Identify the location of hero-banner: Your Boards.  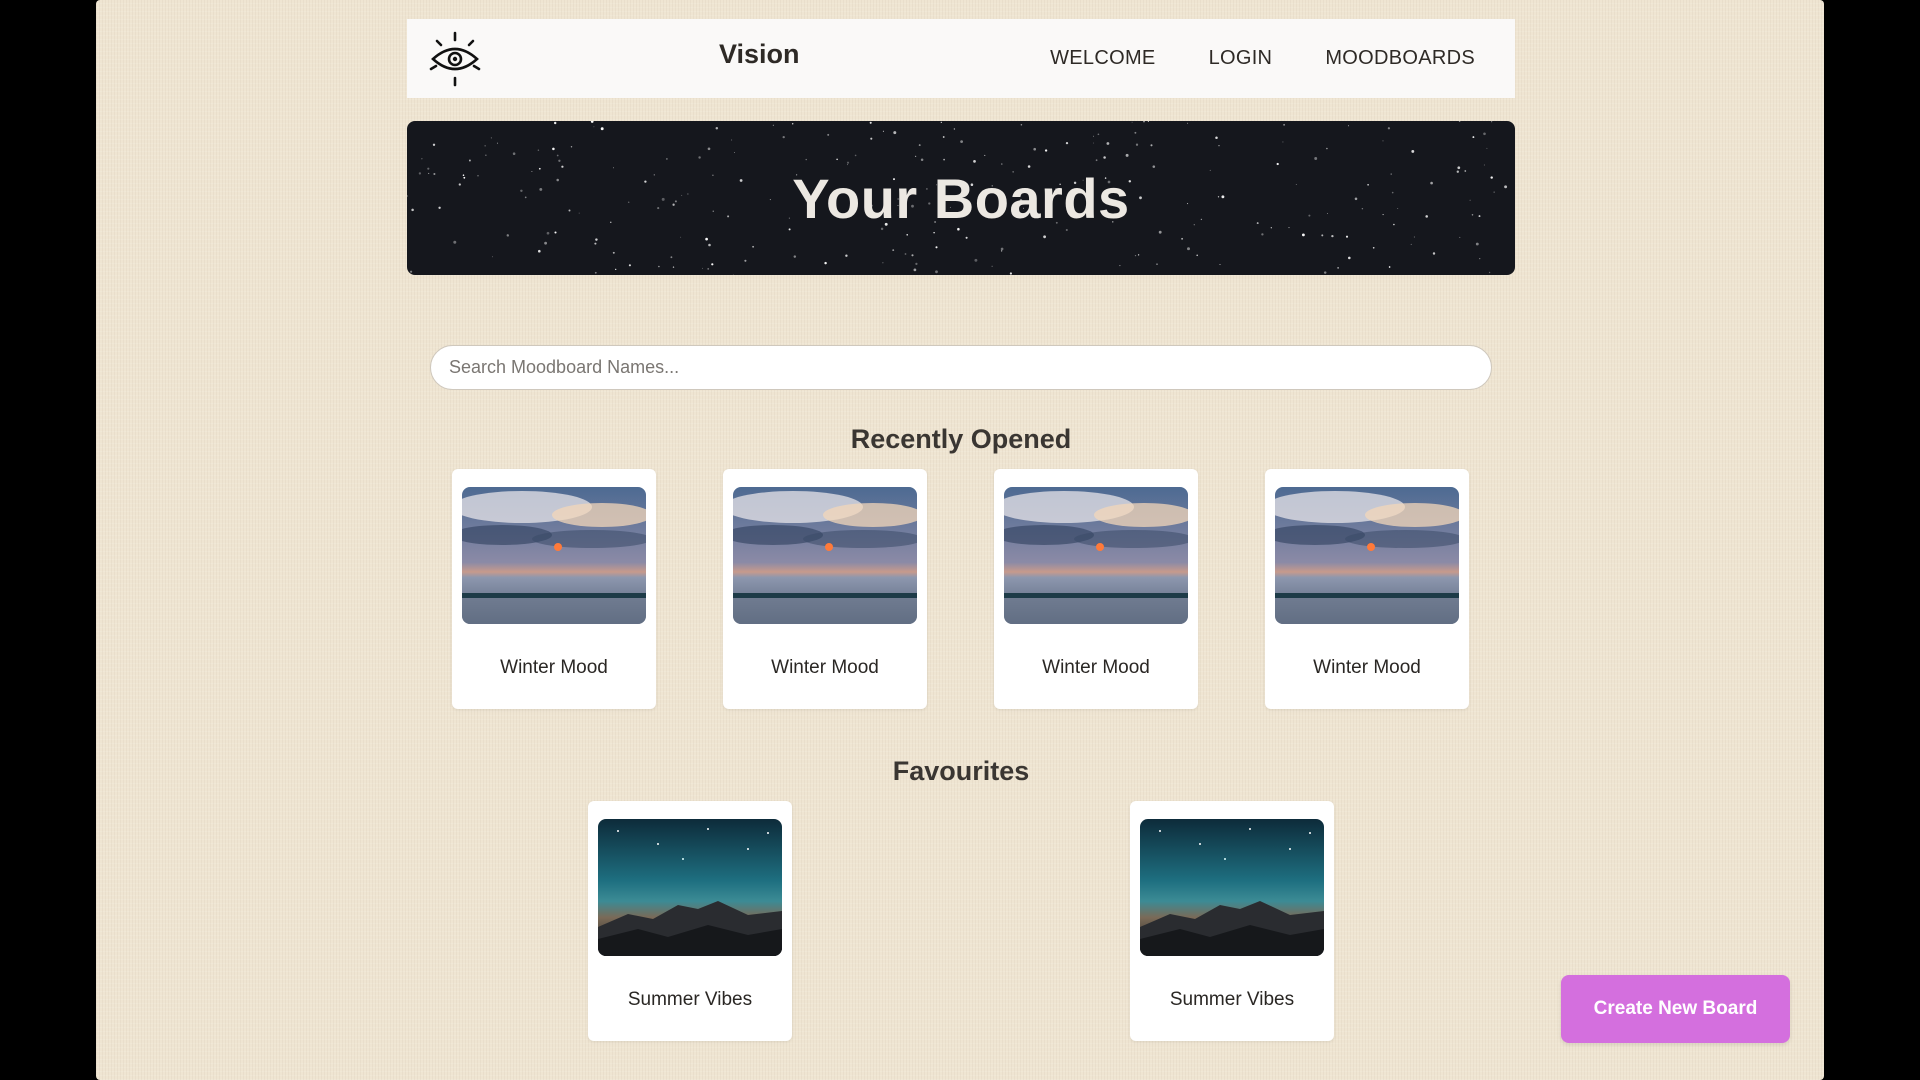
(961, 198).